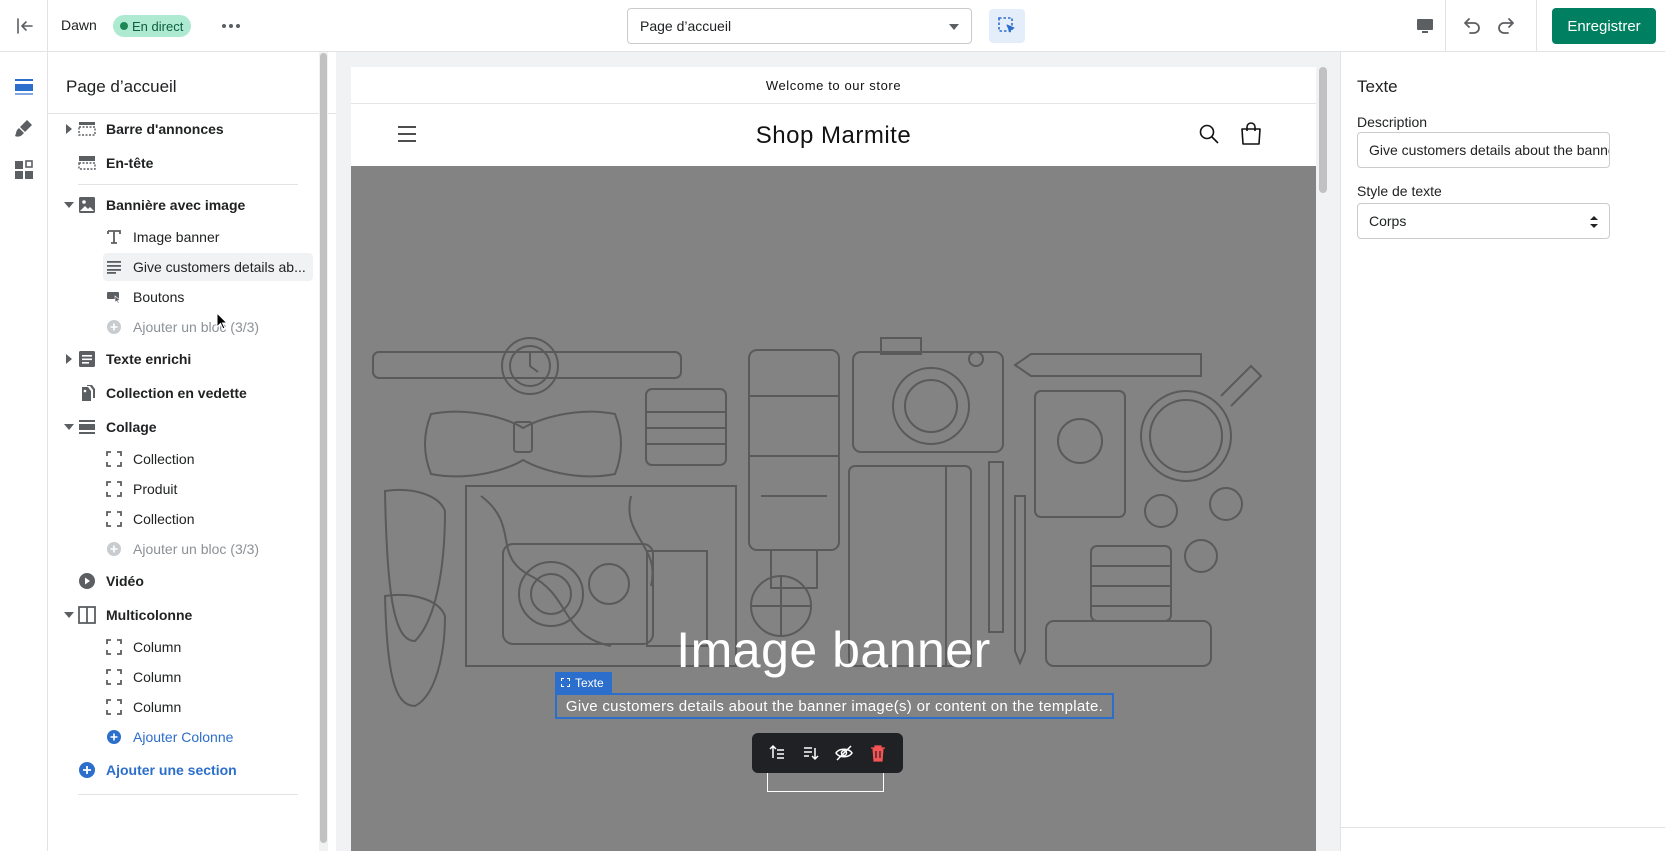 This screenshot has width=1665, height=851. What do you see at coordinates (124, 26) in the screenshot?
I see `live-dot-icon` at bounding box center [124, 26].